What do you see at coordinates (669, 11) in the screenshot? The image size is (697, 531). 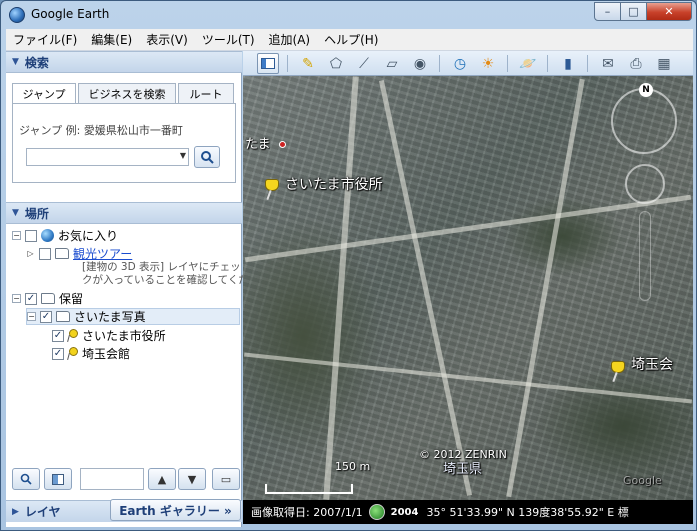 I see `close-button: ✕` at bounding box center [669, 11].